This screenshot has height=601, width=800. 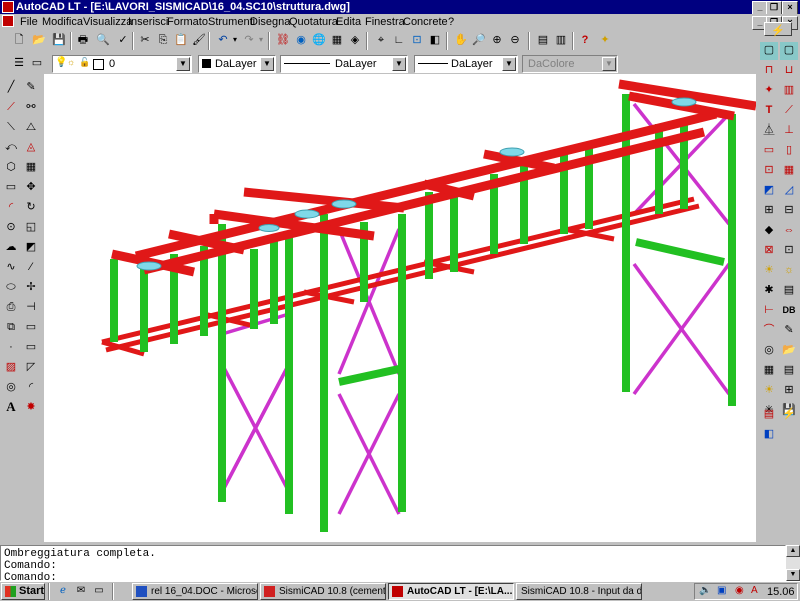 What do you see at coordinates (769, 231) in the screenshot?
I see `layer-tool-icon: ◆` at bounding box center [769, 231].